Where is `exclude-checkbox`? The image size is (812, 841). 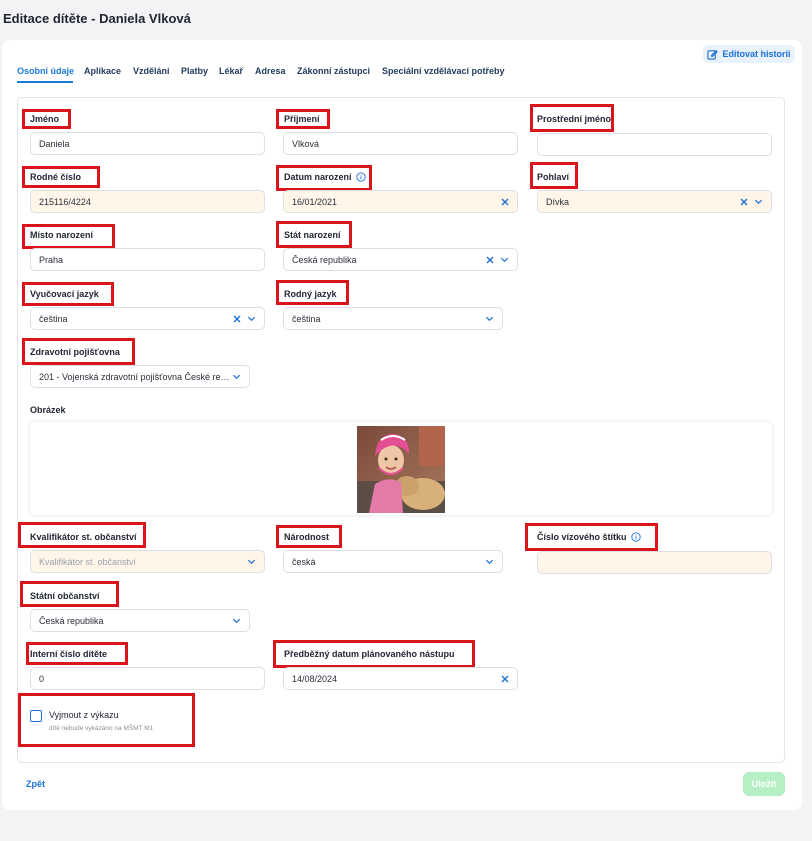
exclude-checkbox is located at coordinates (36, 716).